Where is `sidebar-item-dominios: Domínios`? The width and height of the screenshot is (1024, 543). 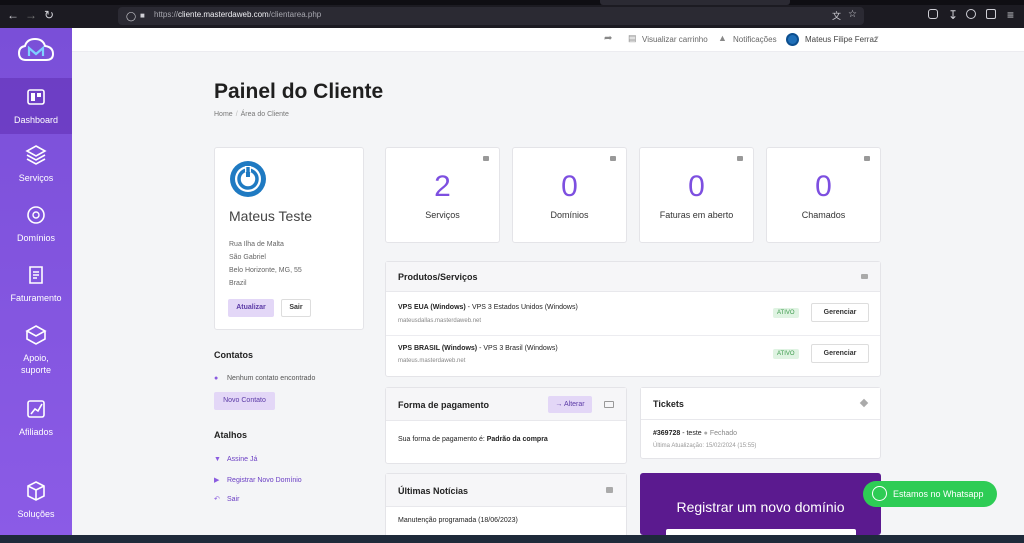 sidebar-item-dominios: Domínios is located at coordinates (36, 229).